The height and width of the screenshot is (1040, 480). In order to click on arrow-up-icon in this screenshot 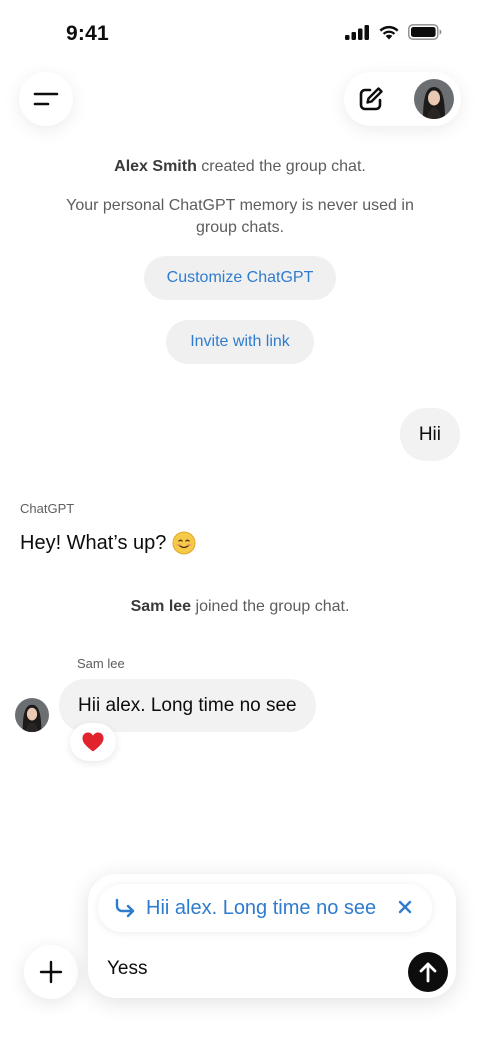, I will do `click(428, 972)`.